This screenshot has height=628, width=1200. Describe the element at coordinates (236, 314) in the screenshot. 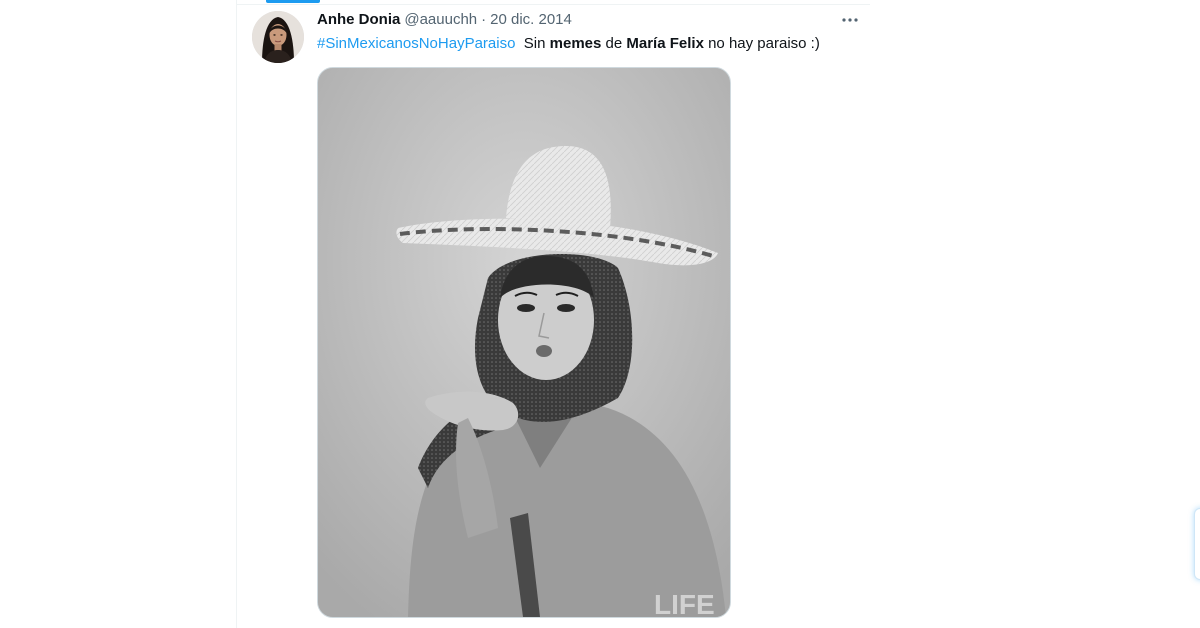

I see `timeline-column-border` at that location.